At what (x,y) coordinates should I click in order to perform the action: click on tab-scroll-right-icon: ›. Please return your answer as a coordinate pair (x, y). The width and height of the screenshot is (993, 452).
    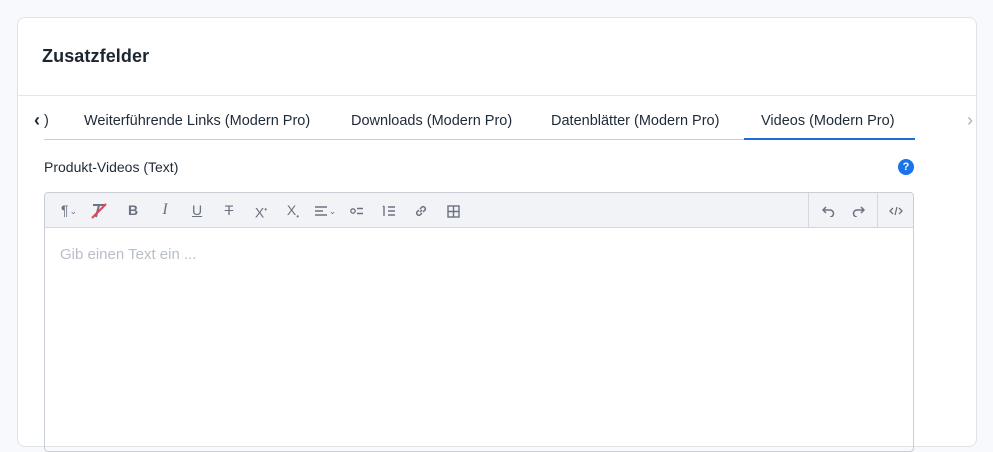
    Looking at the image, I should click on (970, 123).